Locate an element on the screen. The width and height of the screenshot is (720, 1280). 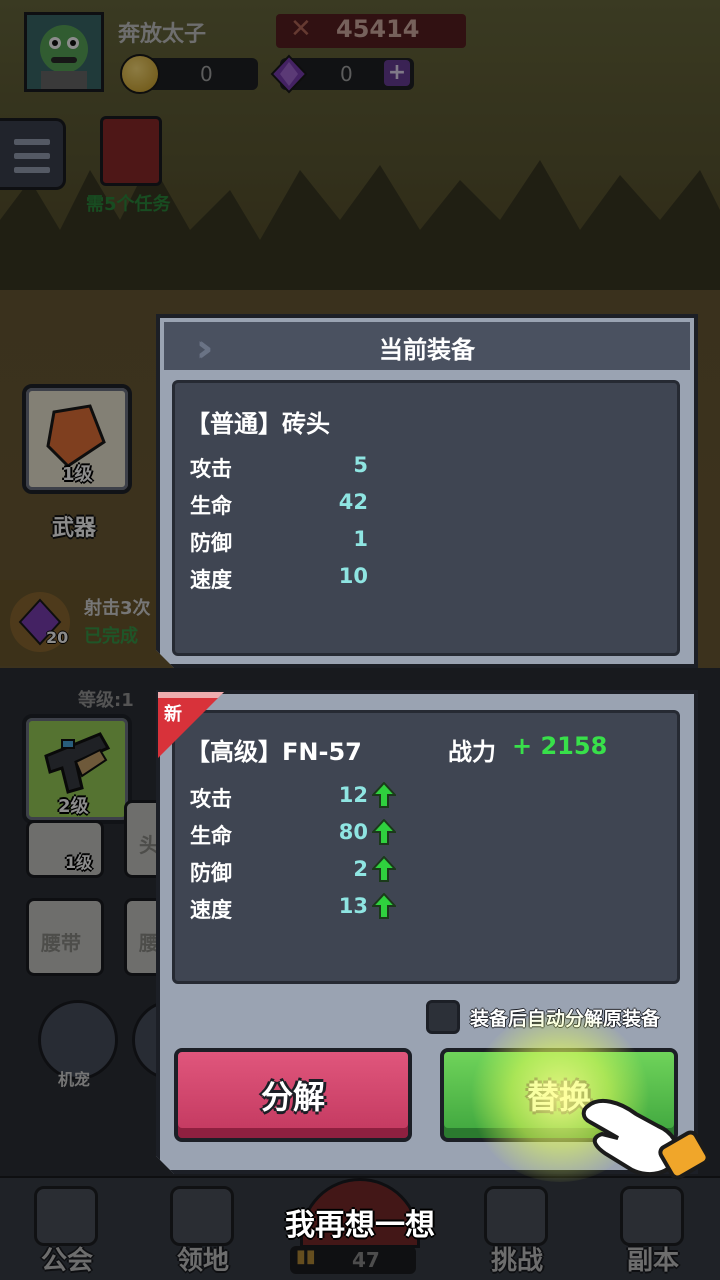
current-stat-value: 5 is located at coordinates (360, 465).